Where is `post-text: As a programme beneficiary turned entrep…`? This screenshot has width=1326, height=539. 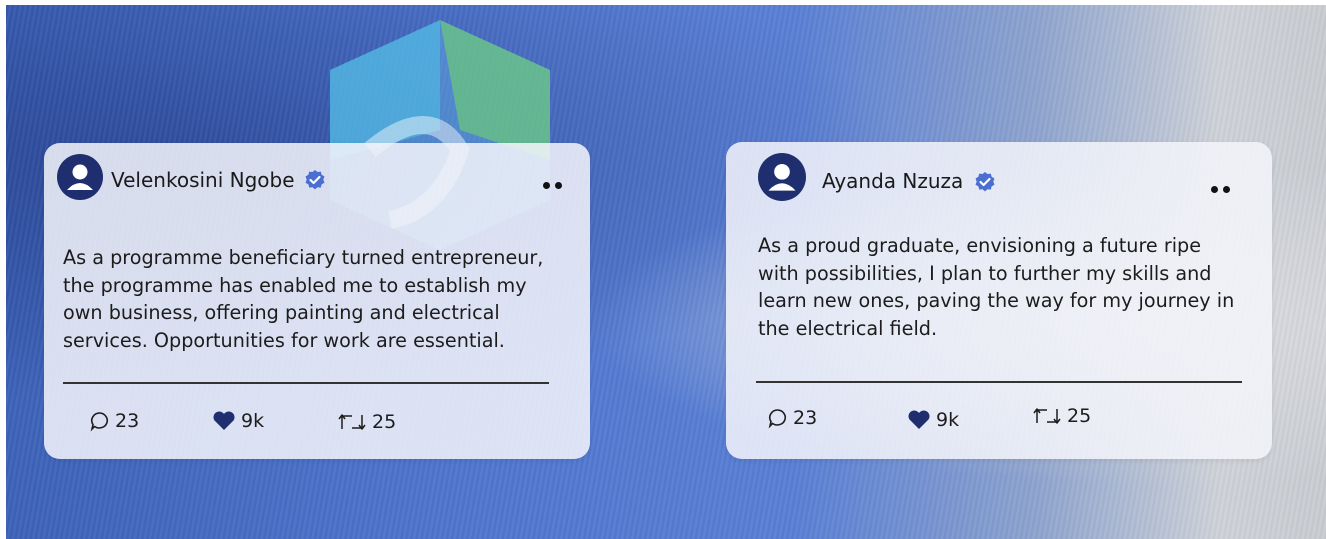 post-text: As a programme beneficiary turned entrep… is located at coordinates (303, 299).